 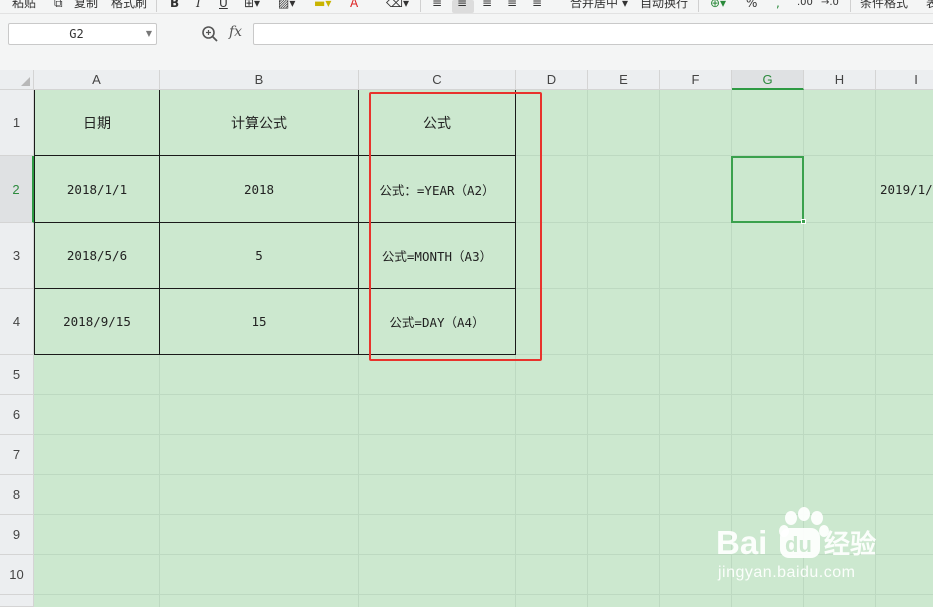 I want to click on increase-decimal-button: .00, so click(x=805, y=5).